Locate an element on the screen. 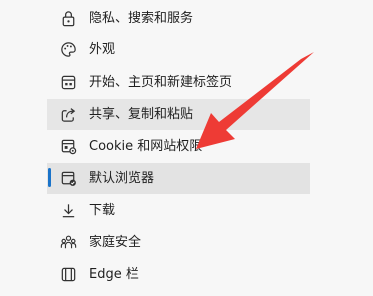 This screenshot has width=373, height=296. menu-item-label: 共享、复制和粘贴 is located at coordinates (141, 114).